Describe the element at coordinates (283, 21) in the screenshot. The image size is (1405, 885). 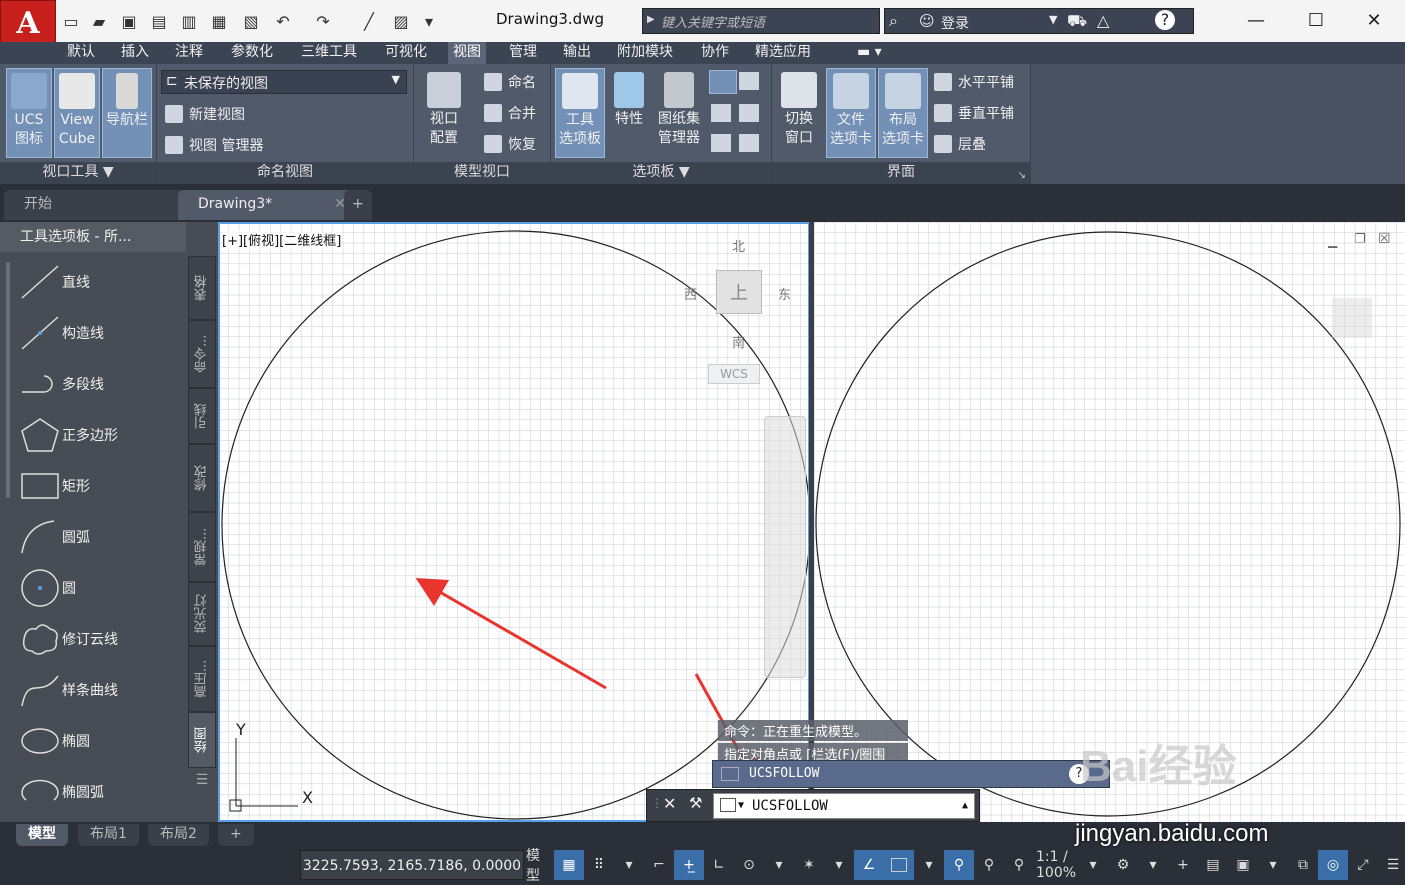
I see `undo-icon: ↶` at that location.